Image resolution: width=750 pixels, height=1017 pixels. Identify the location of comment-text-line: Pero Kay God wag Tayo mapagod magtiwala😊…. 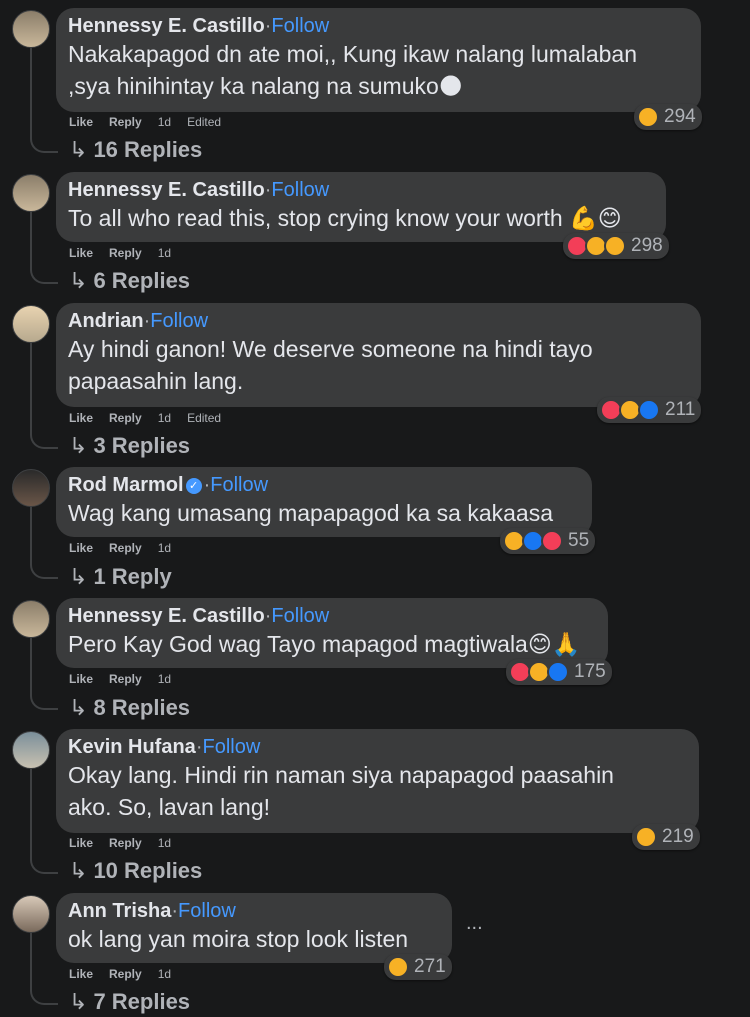
(324, 644).